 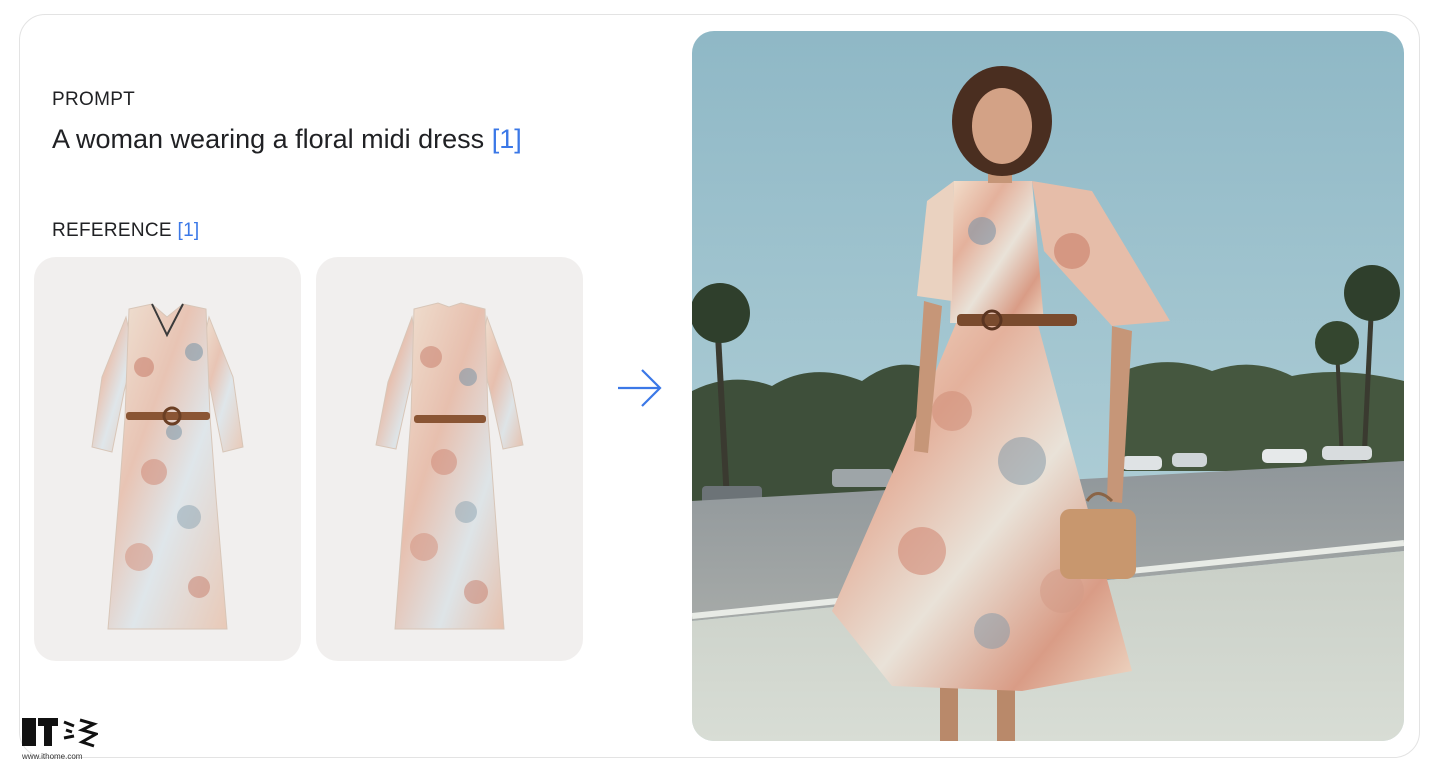 I want to click on prompt-heading-text: PROMPT, so click(x=94, y=99).